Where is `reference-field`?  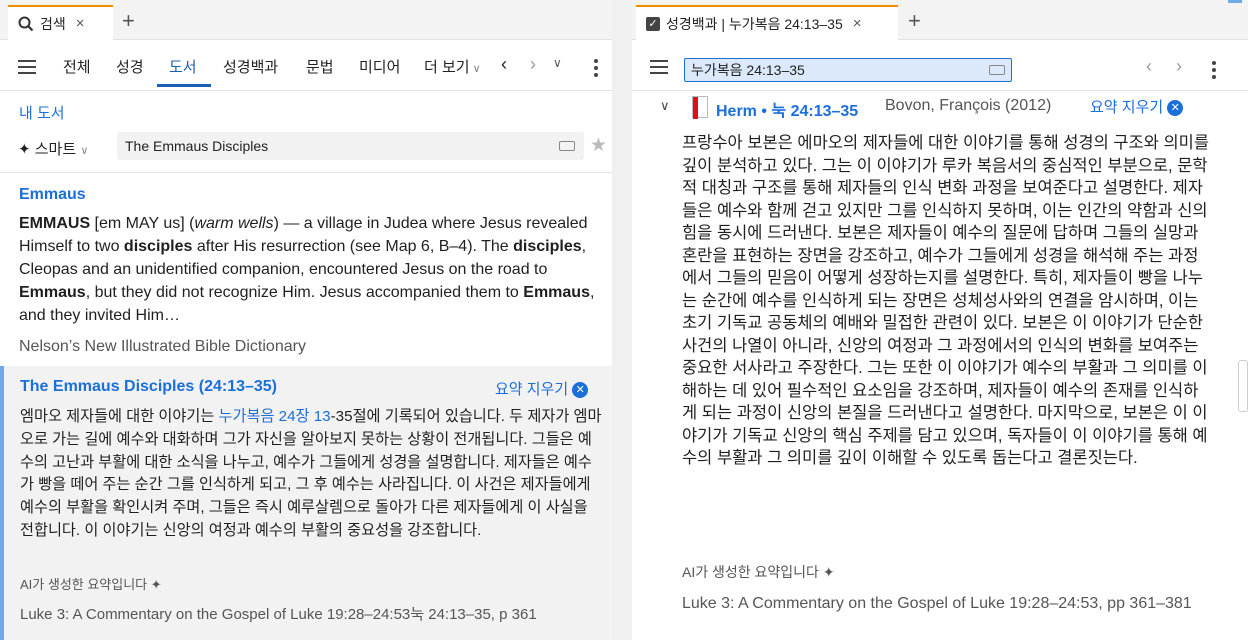
reference-field is located at coordinates (848, 70).